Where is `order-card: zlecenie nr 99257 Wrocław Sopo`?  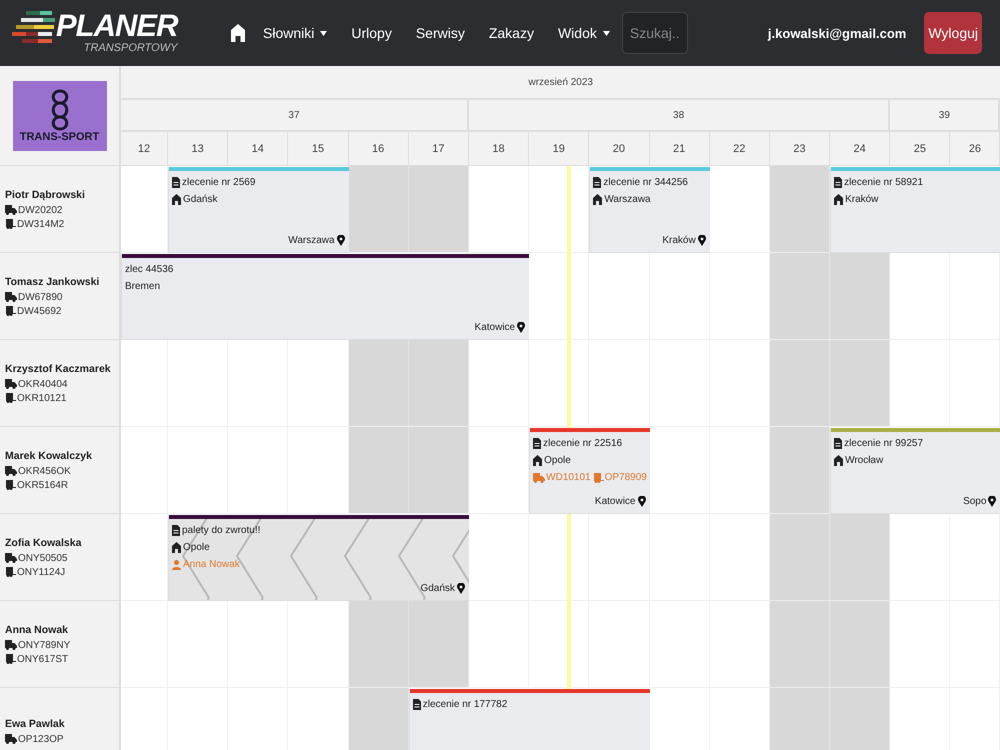 order-card: zlecenie nr 99257 Wrocław Sopo is located at coordinates (915, 471).